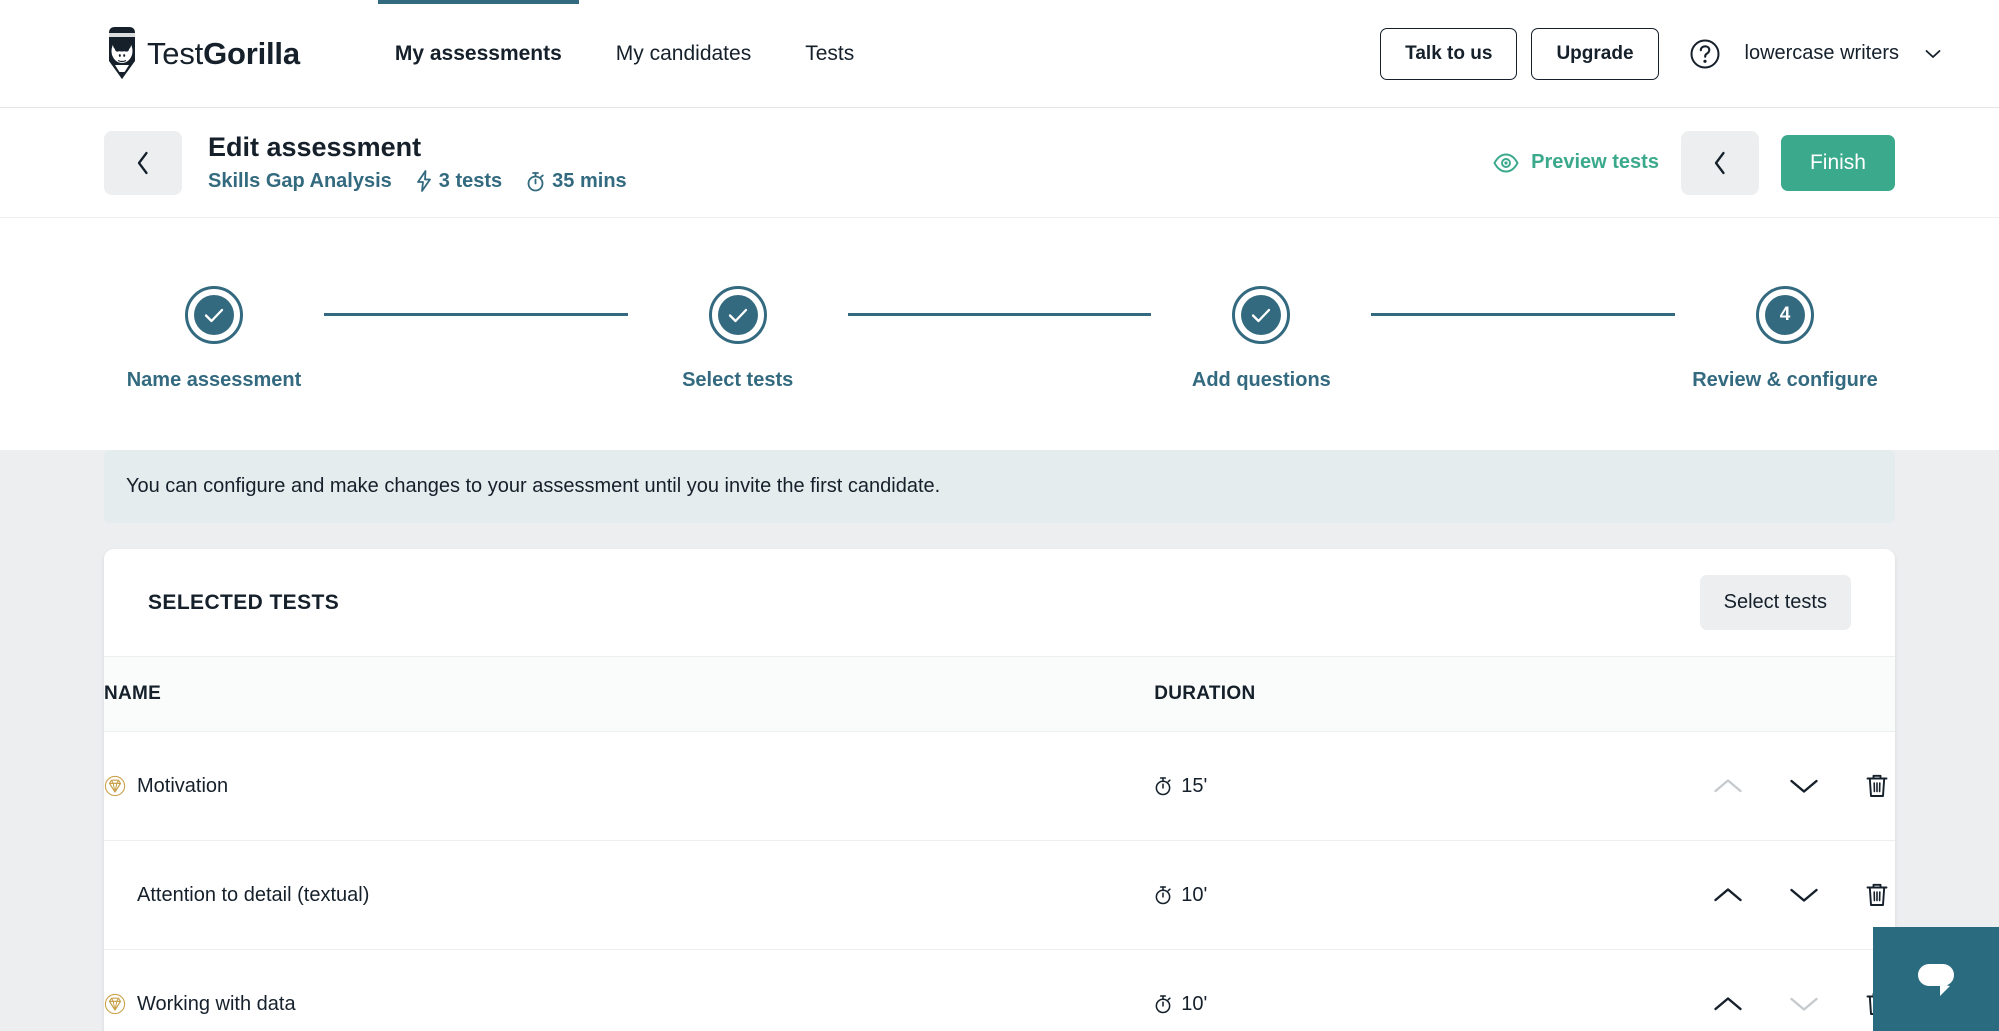 The height and width of the screenshot is (1031, 1999). What do you see at coordinates (1843, 53) in the screenshot?
I see `account-menu: lowercase writers` at bounding box center [1843, 53].